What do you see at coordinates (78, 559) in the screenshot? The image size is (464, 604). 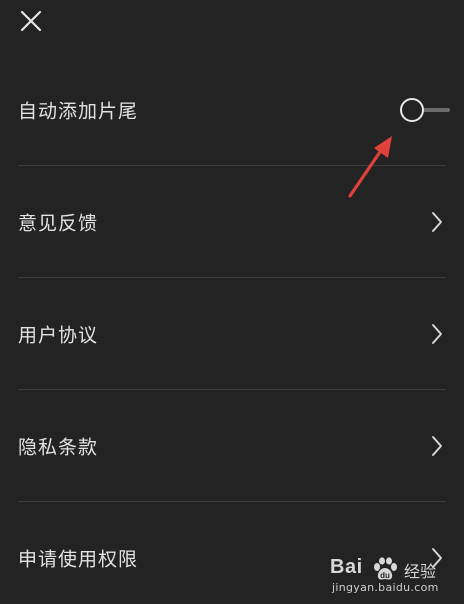 I see `settings-item-label: 申请使用权限` at bounding box center [78, 559].